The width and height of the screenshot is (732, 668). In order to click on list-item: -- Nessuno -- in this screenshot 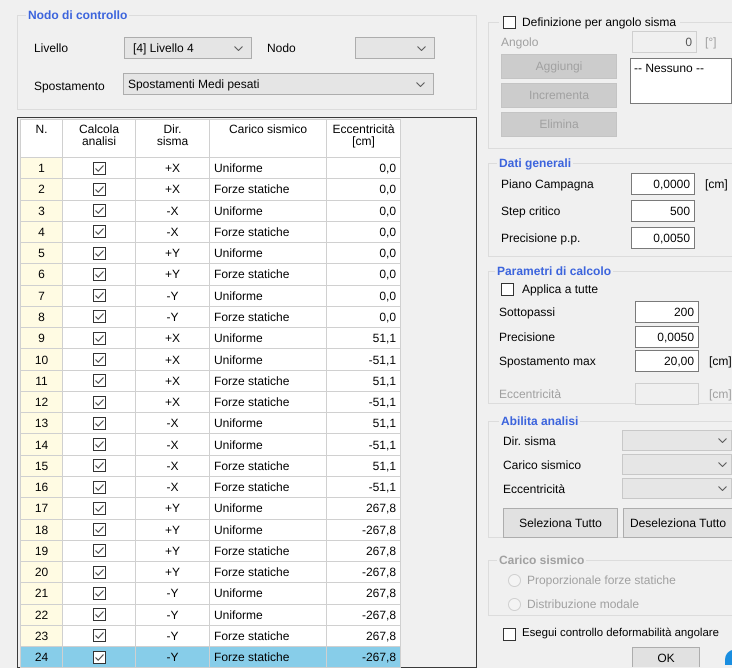, I will do `click(681, 68)`.